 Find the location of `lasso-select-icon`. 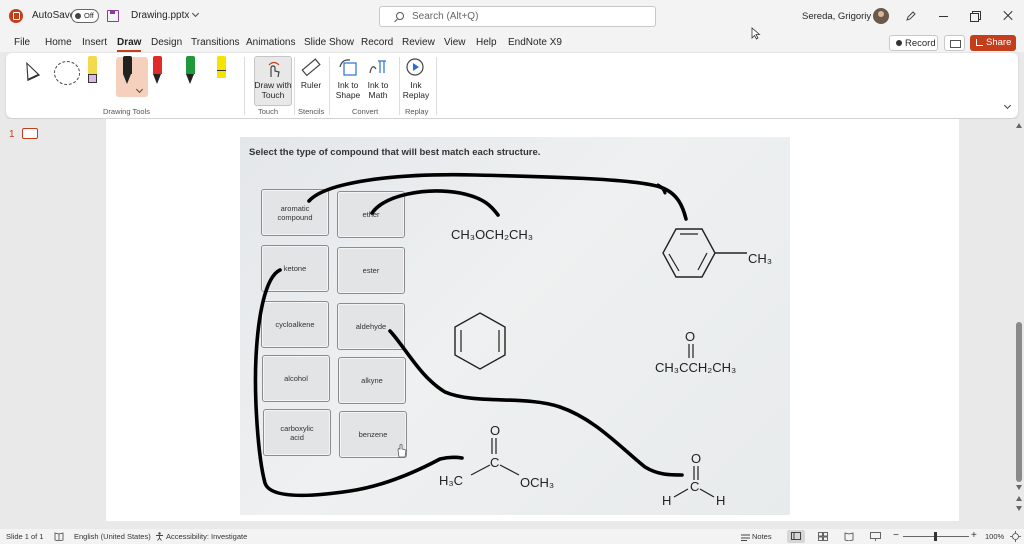

lasso-select-icon is located at coordinates (67, 73).